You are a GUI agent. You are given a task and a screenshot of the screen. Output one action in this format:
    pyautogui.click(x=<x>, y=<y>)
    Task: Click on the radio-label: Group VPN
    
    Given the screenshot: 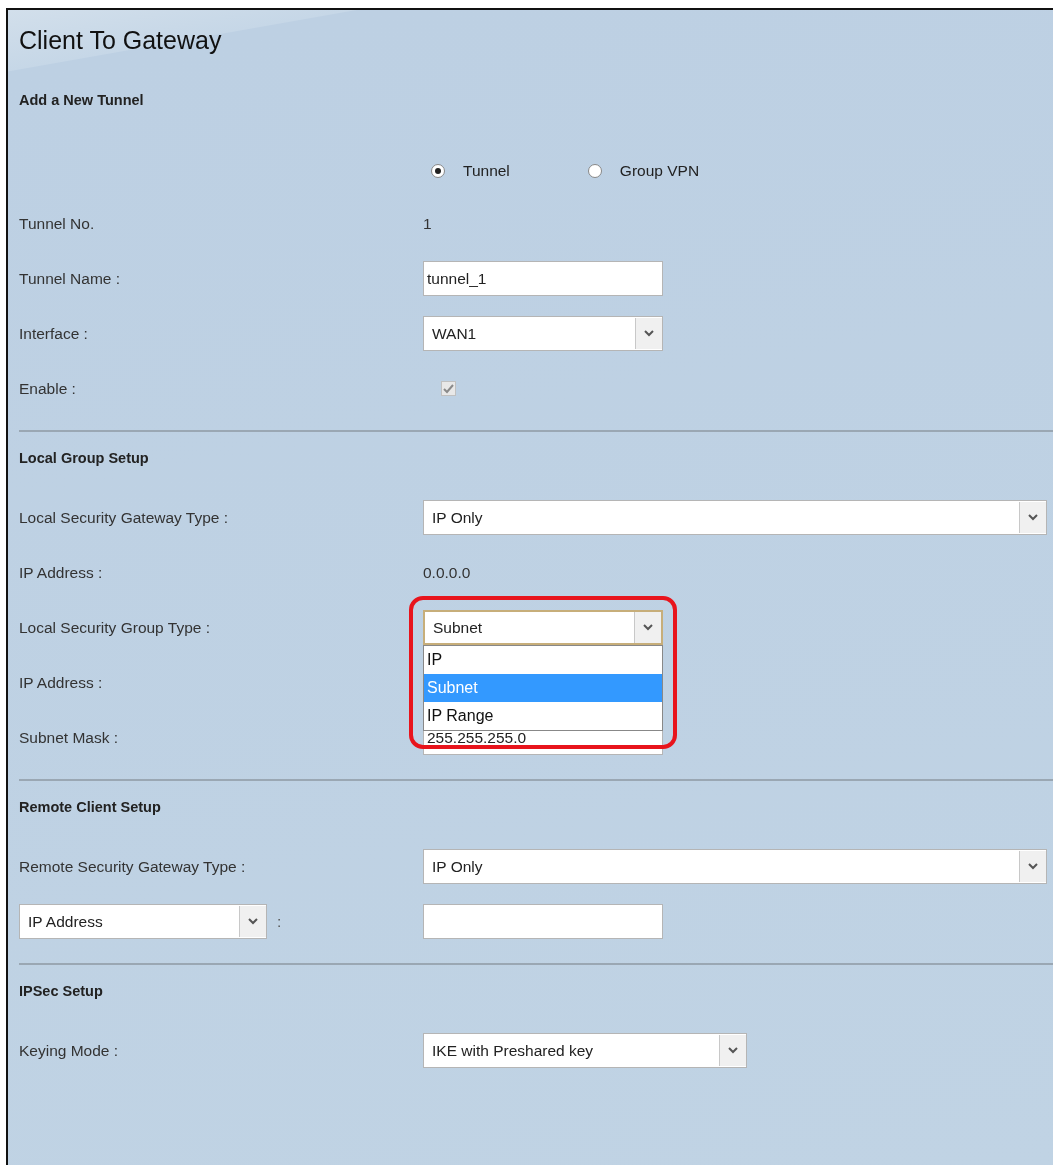 What is the action you would take?
    pyautogui.click(x=659, y=171)
    